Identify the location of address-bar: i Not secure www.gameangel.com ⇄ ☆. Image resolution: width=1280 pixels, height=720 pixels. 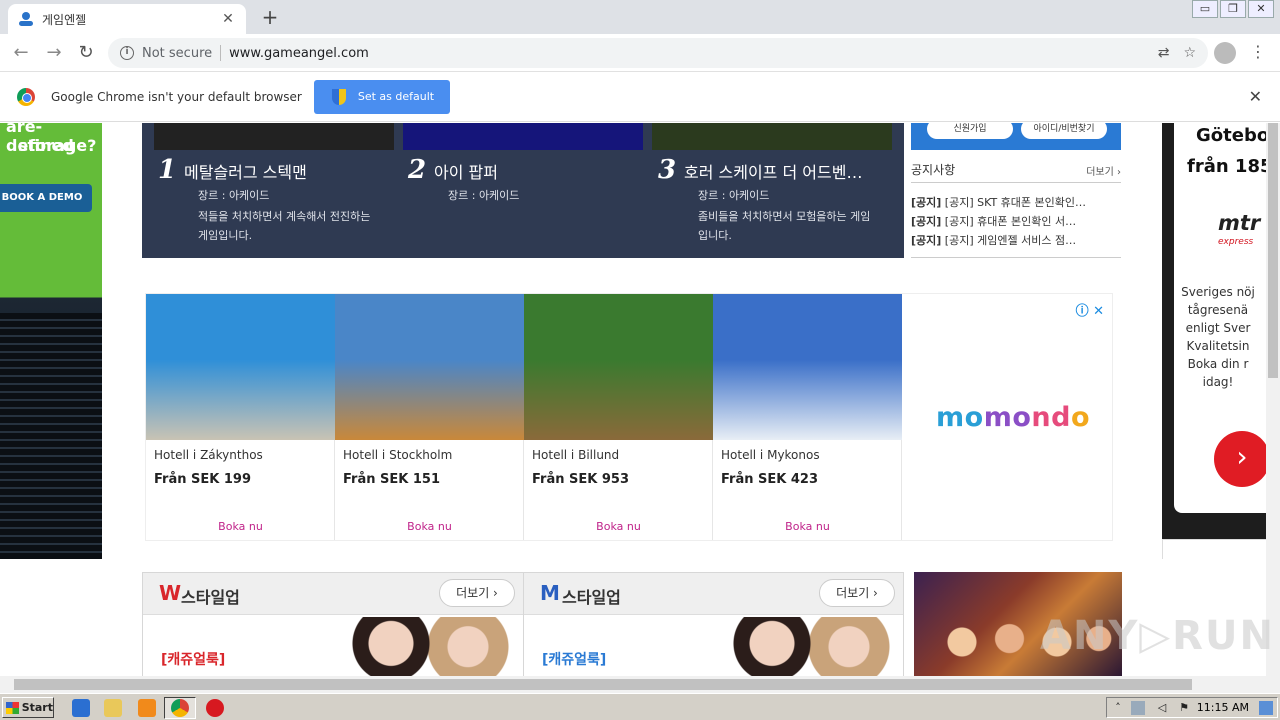
(658, 53).